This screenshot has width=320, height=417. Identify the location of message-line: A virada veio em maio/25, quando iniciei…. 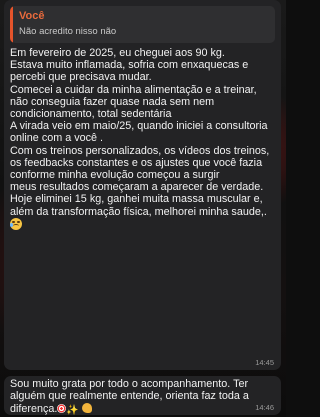
(139, 132).